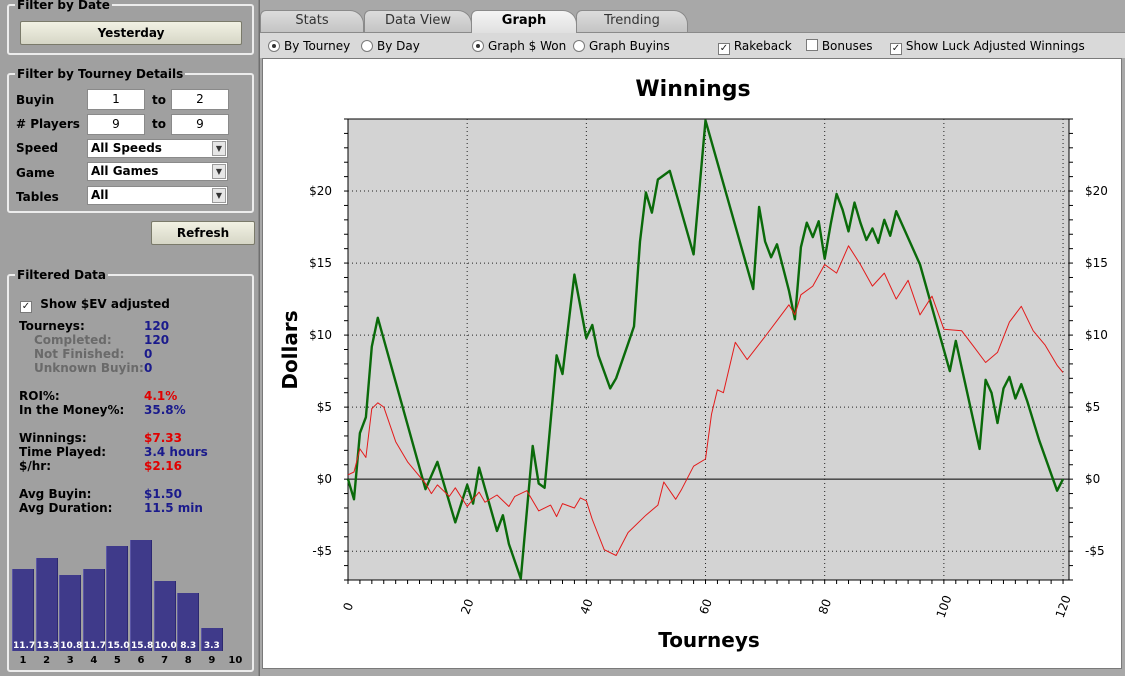  What do you see at coordinates (142, 646) in the screenshot?
I see `histogram-bar-value: 15.8` at bounding box center [142, 646].